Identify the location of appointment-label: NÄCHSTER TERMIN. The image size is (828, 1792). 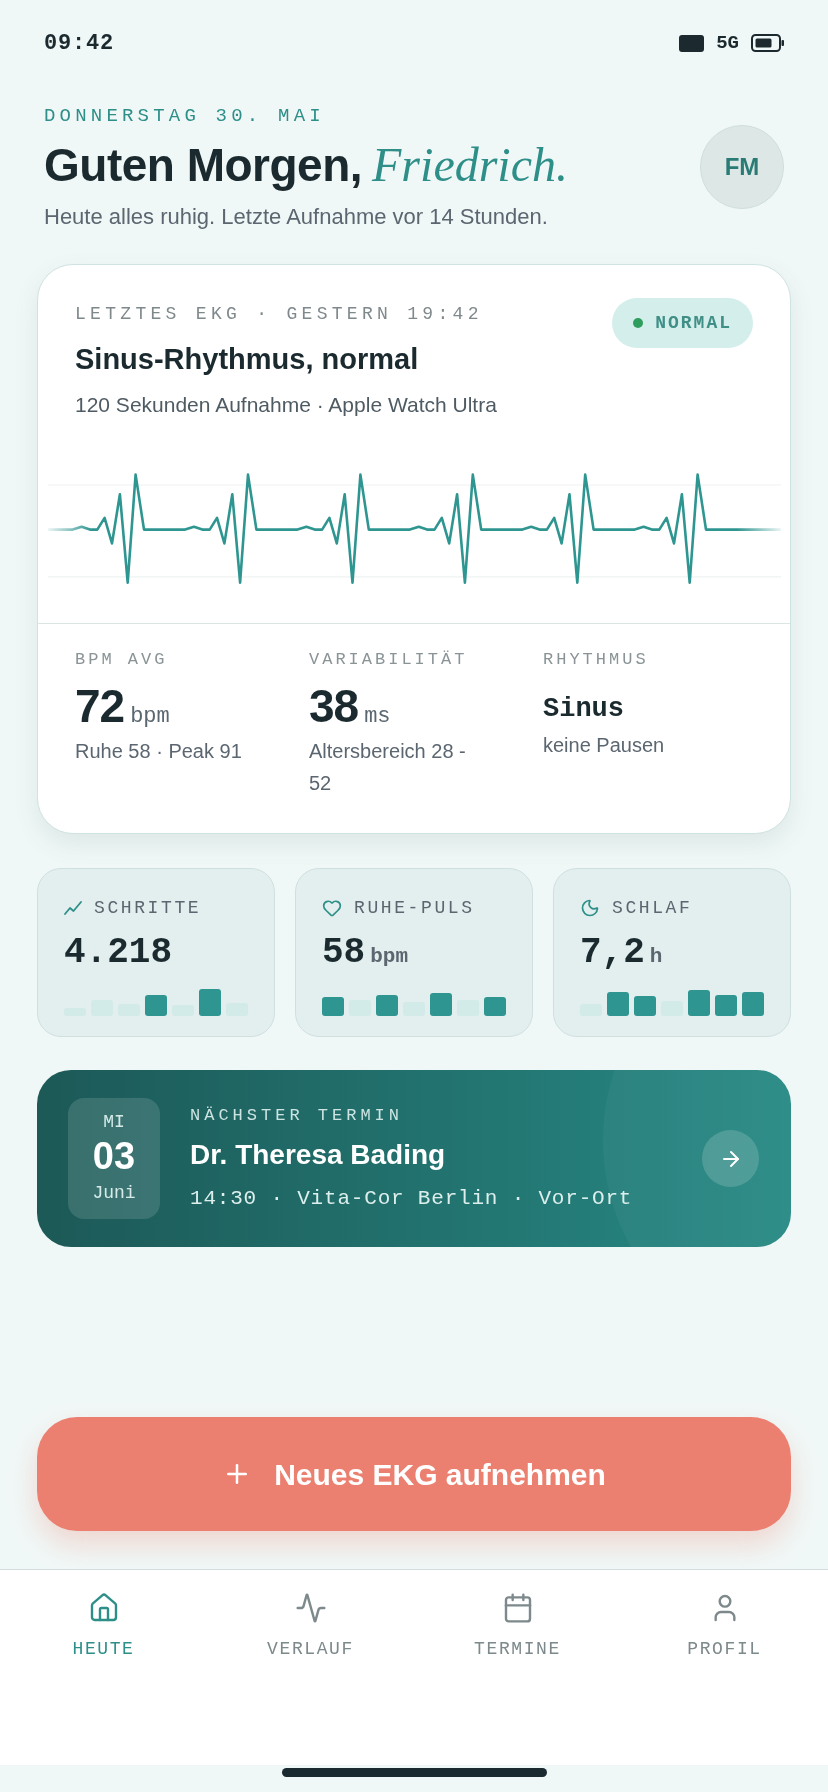
(297, 1115).